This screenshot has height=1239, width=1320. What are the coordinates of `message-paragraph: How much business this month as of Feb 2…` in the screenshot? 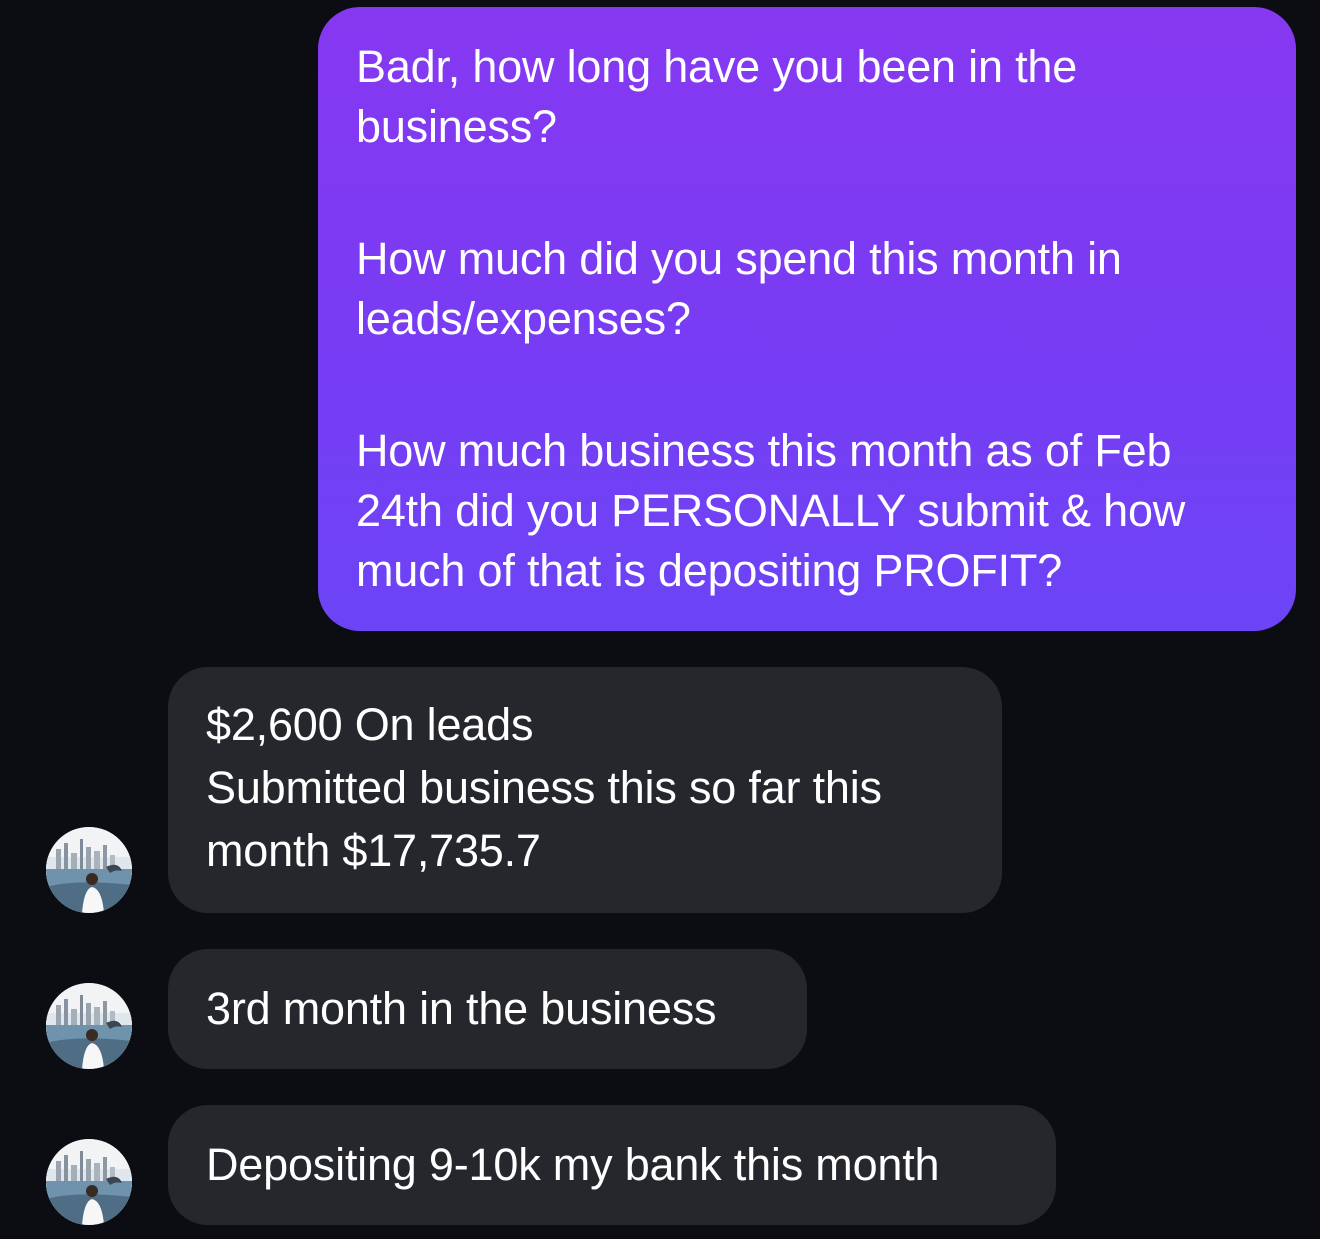 It's located at (771, 510).